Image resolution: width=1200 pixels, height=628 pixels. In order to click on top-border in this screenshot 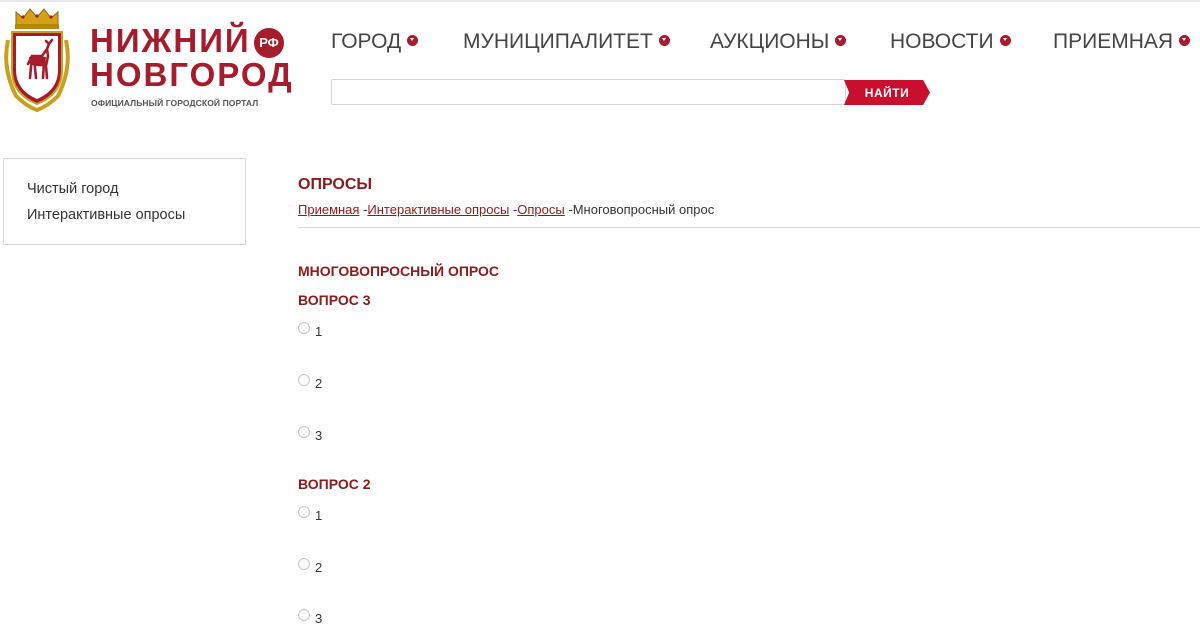, I will do `click(600, 1)`.